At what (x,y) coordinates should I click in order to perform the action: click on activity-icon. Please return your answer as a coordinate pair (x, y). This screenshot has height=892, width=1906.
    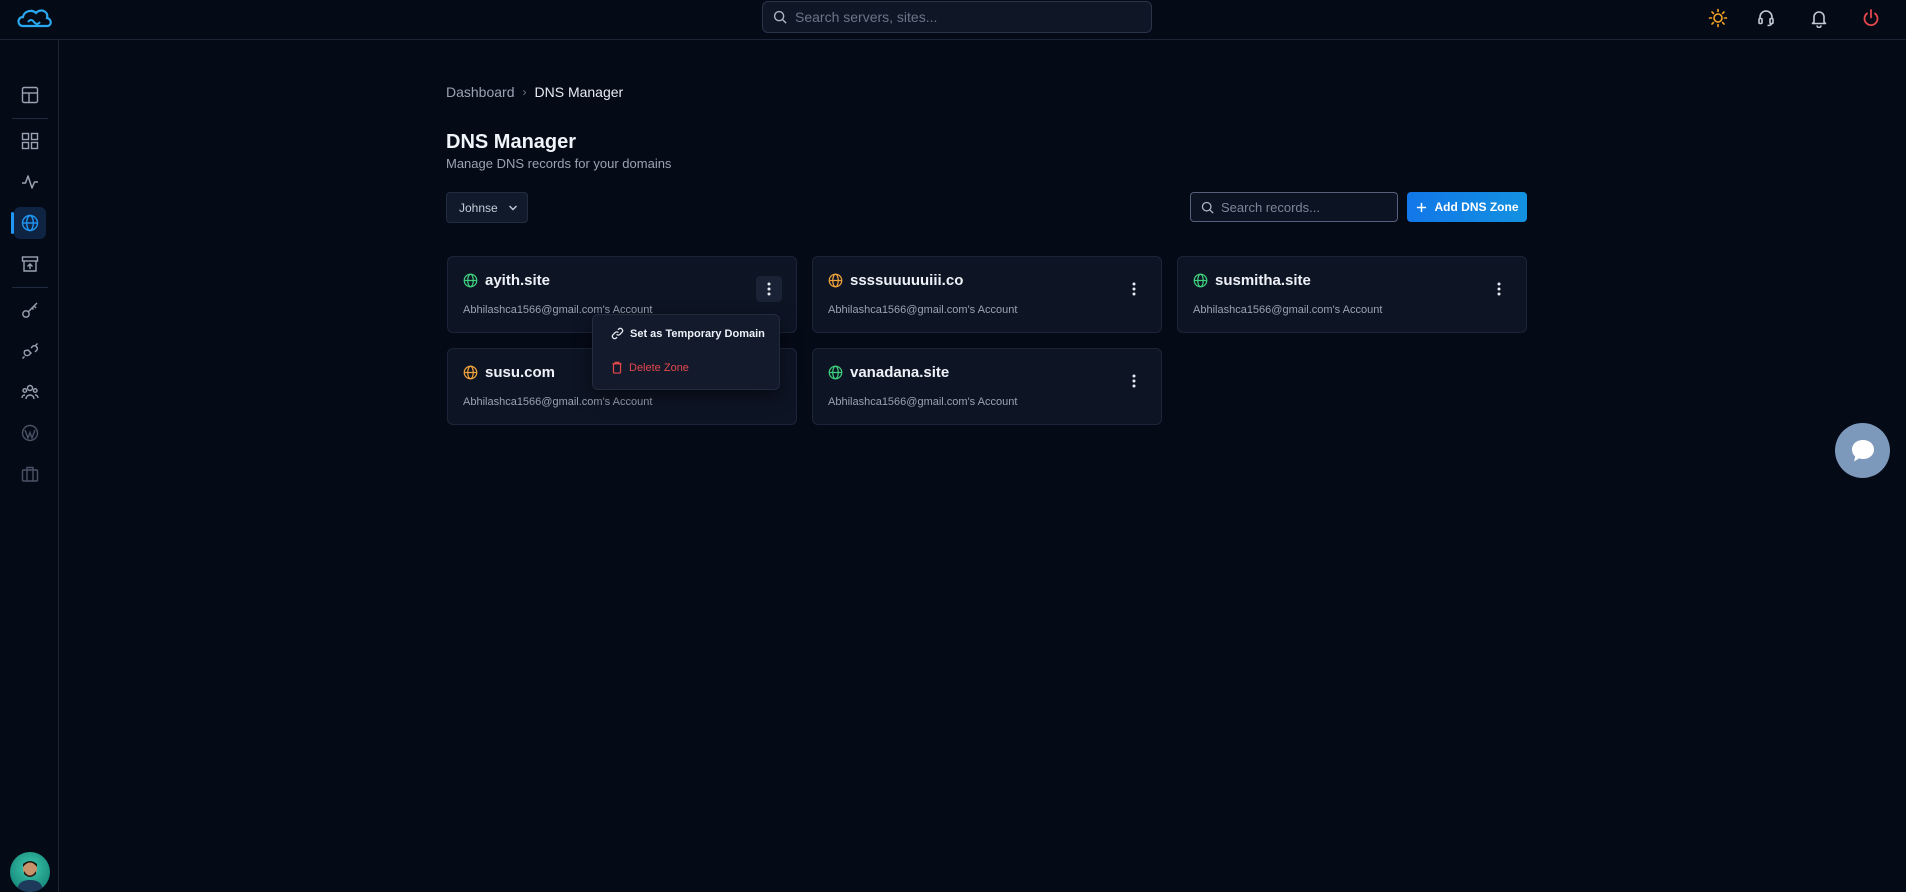
    Looking at the image, I should click on (30, 182).